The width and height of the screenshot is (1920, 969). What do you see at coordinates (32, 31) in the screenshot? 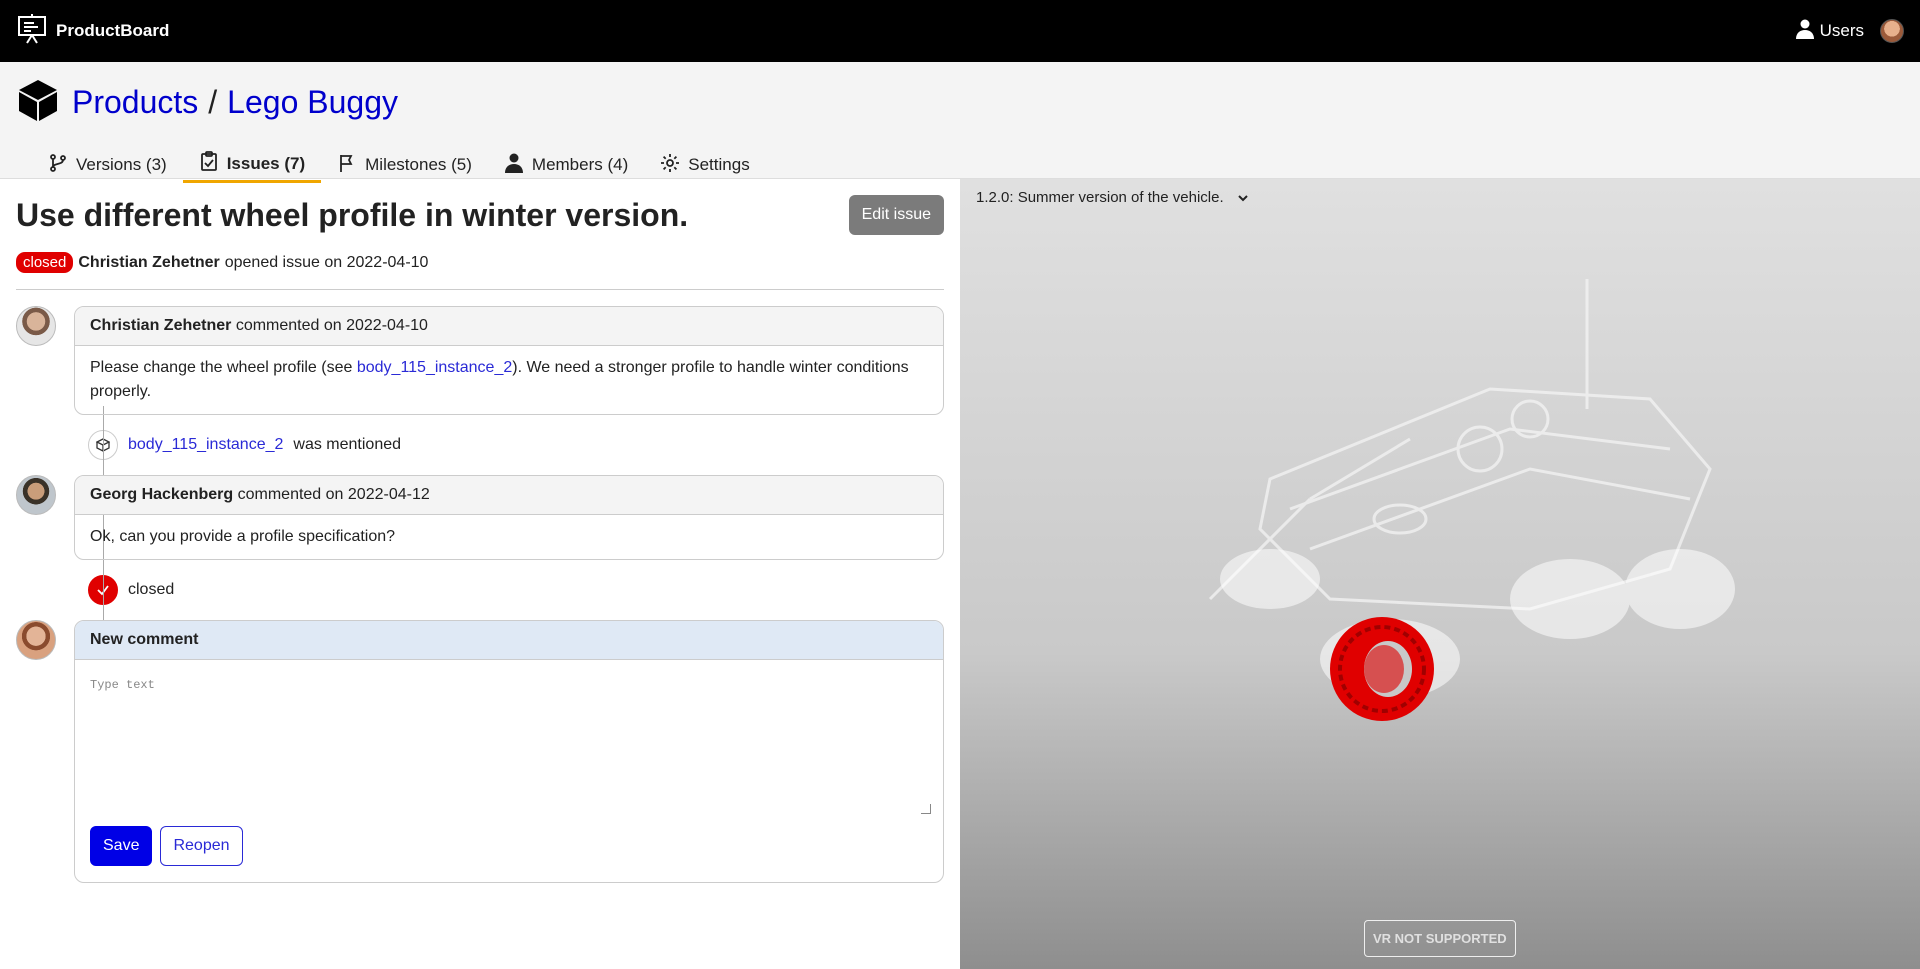
I see `presentation-board-icon` at bounding box center [32, 31].